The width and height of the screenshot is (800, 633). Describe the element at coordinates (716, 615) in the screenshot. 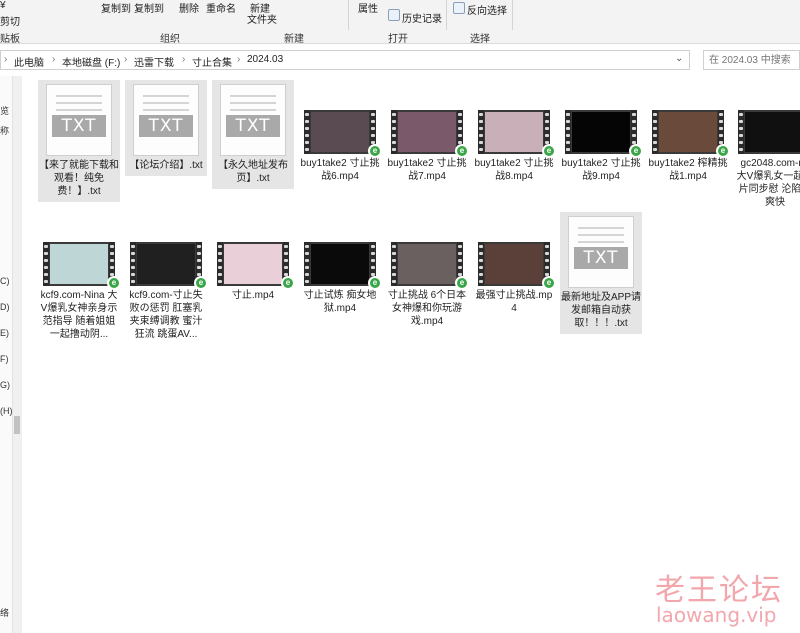

I see `watermark-url: laowang.vip` at that location.